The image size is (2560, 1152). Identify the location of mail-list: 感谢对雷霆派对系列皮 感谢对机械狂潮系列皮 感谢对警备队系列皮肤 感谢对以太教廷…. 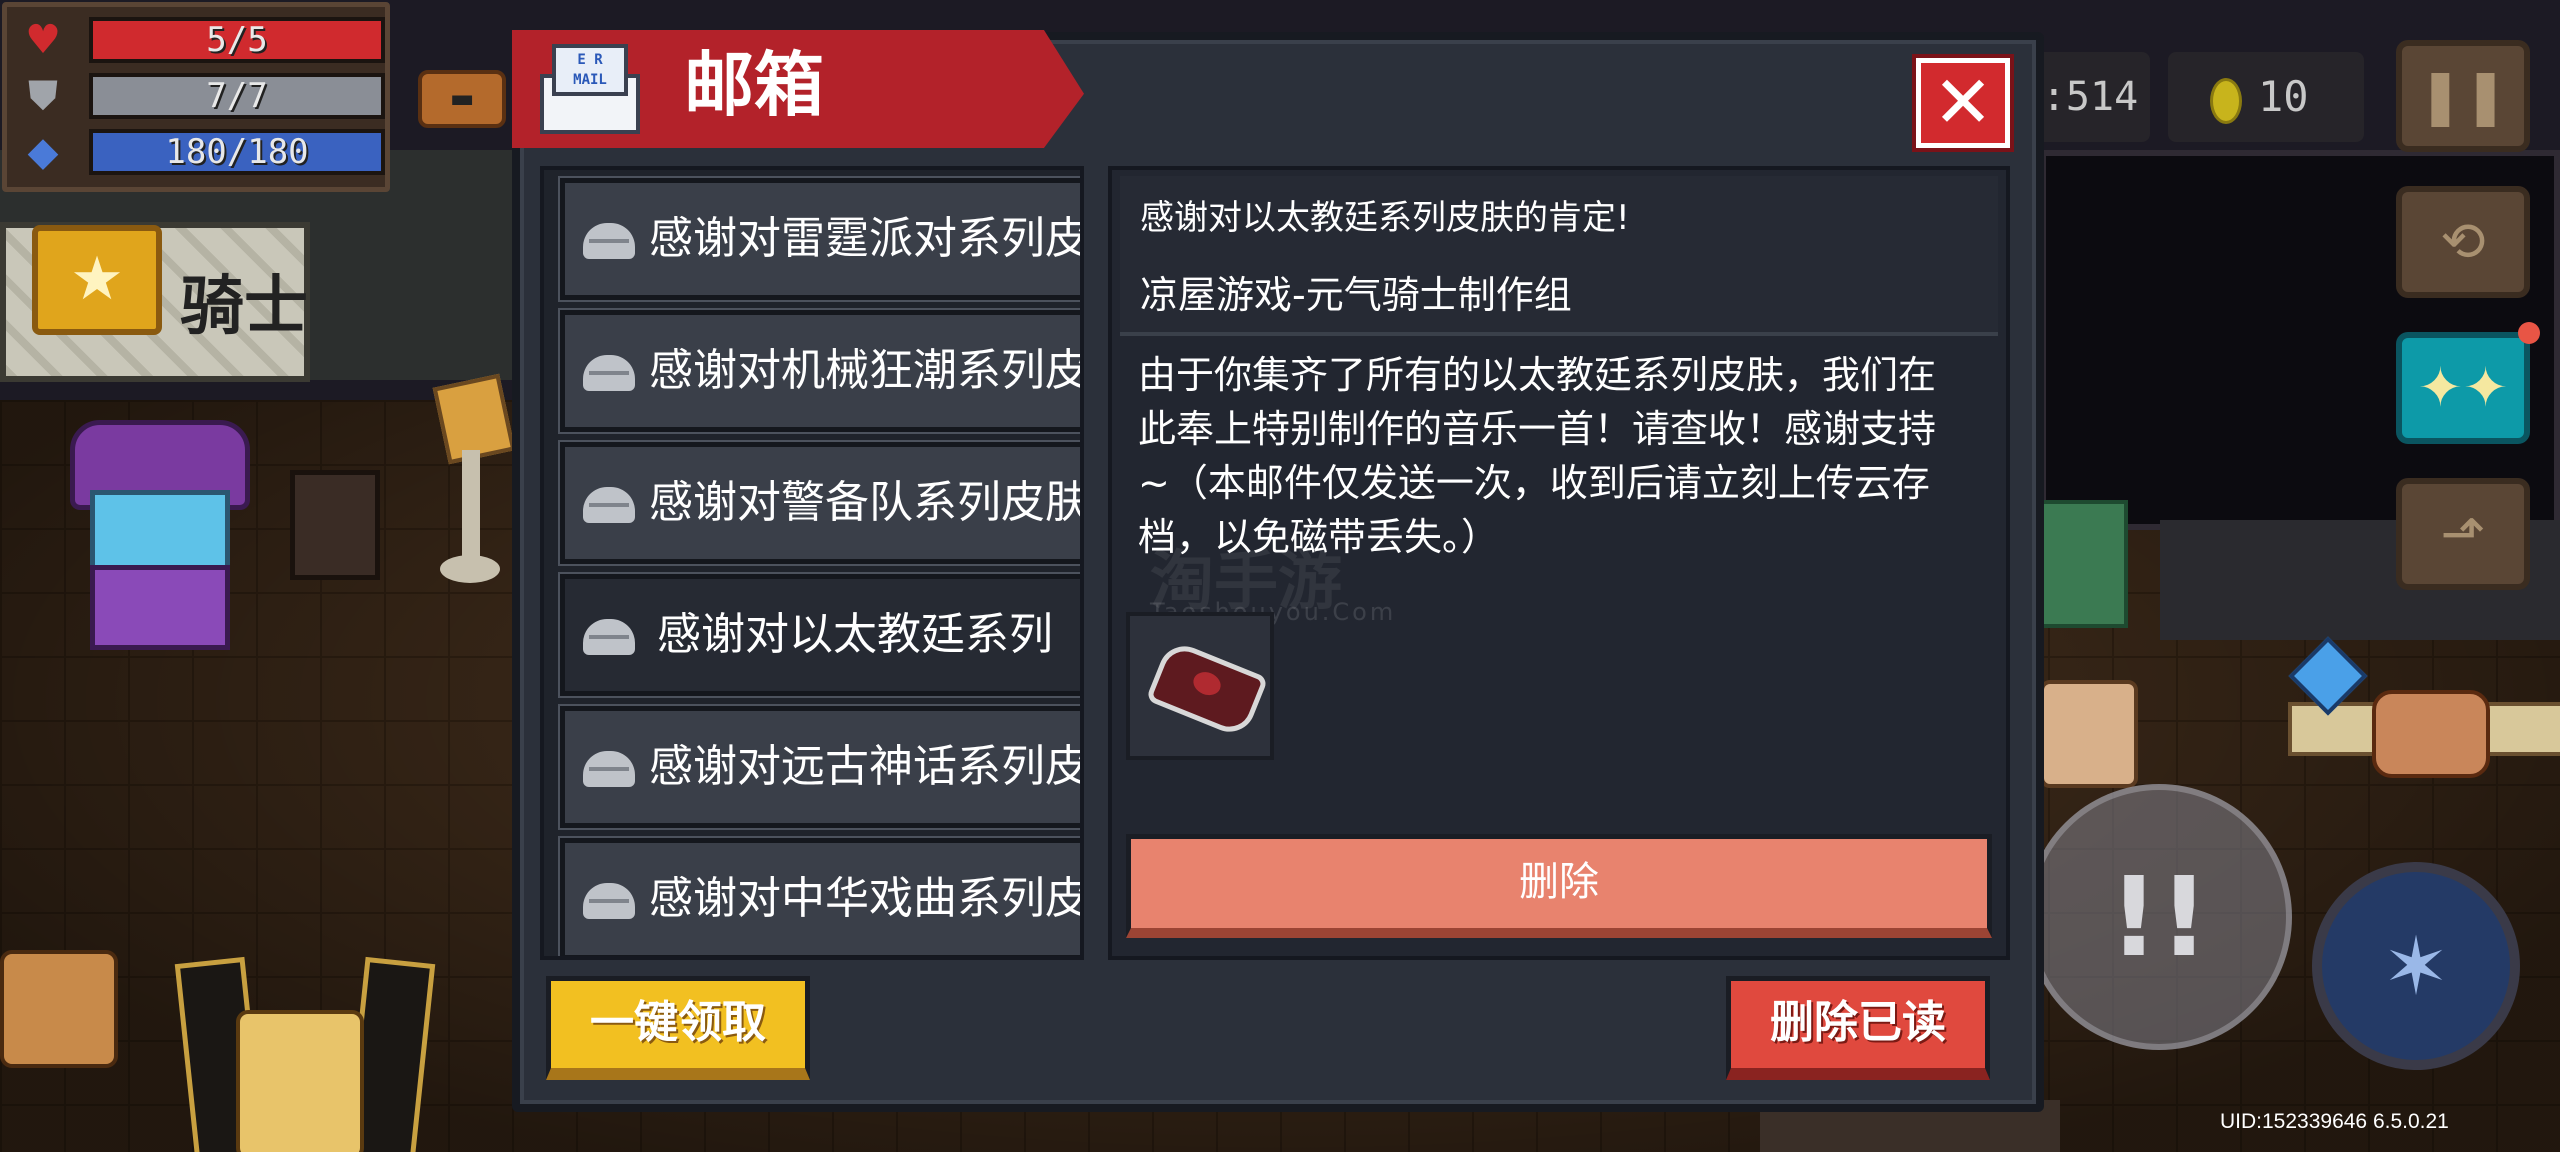
(812, 563).